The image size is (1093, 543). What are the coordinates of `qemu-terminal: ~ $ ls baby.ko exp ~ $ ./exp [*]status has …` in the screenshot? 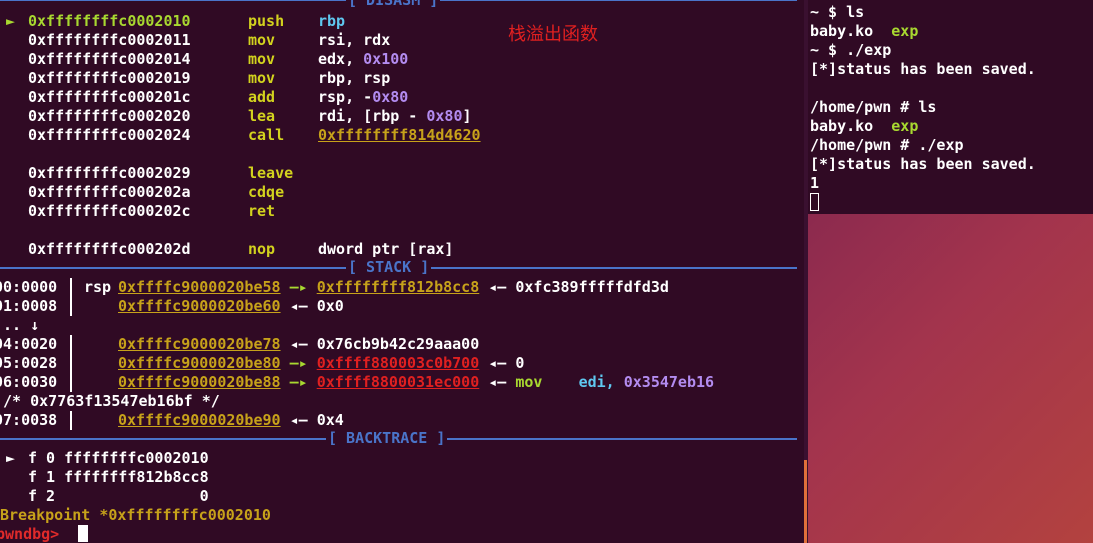 It's located at (950, 107).